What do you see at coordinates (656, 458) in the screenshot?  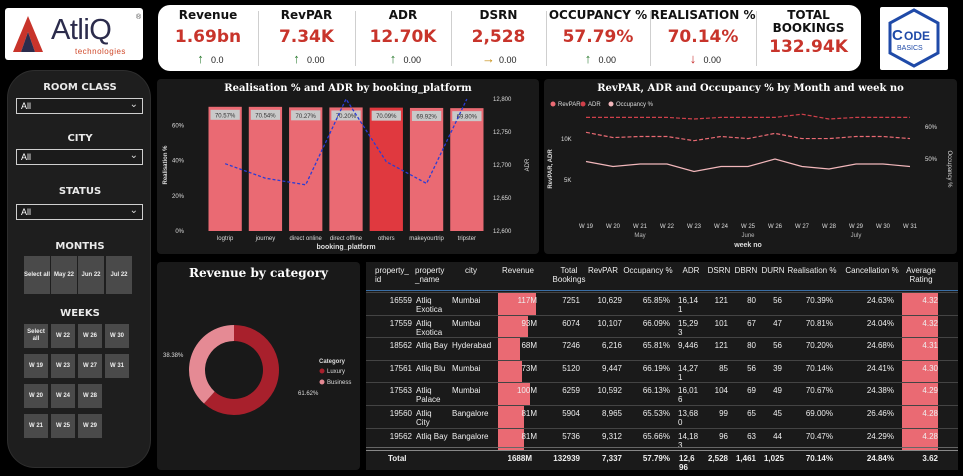 I see `total-occ: 57.79%` at bounding box center [656, 458].